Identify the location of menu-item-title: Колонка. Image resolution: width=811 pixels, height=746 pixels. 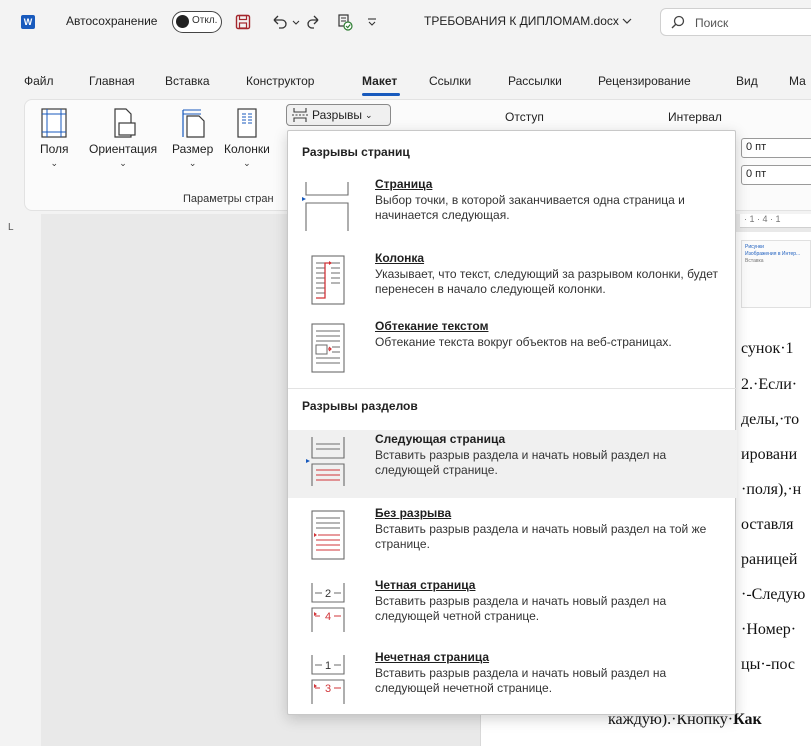
(400, 258).